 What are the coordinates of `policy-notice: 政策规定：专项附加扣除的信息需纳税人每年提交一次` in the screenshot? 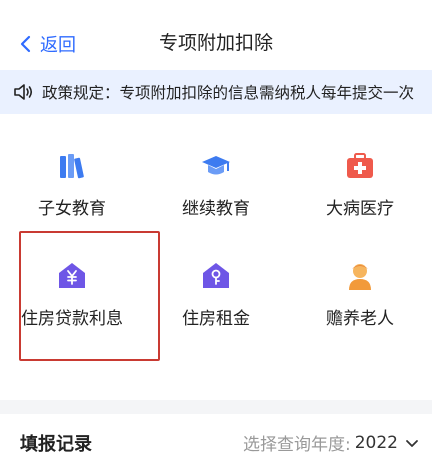 It's located at (216, 92).